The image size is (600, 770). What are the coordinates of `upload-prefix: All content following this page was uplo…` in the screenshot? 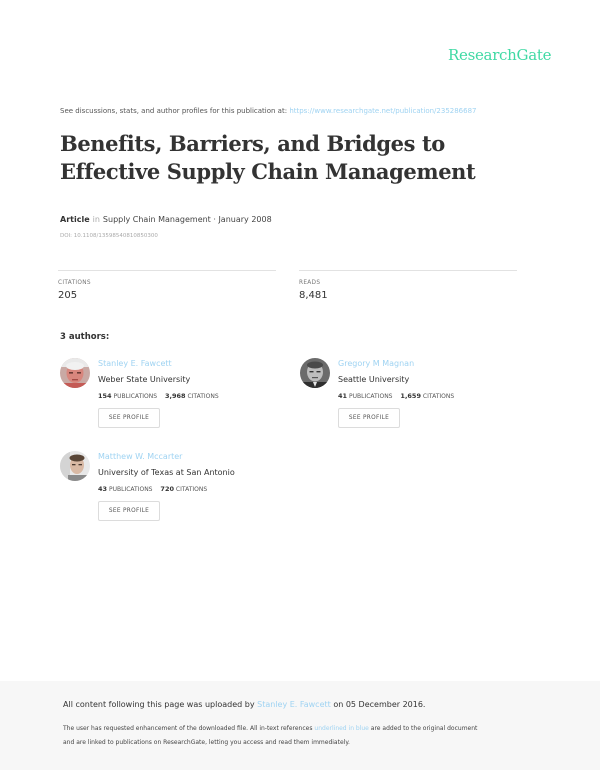 It's located at (159, 704).